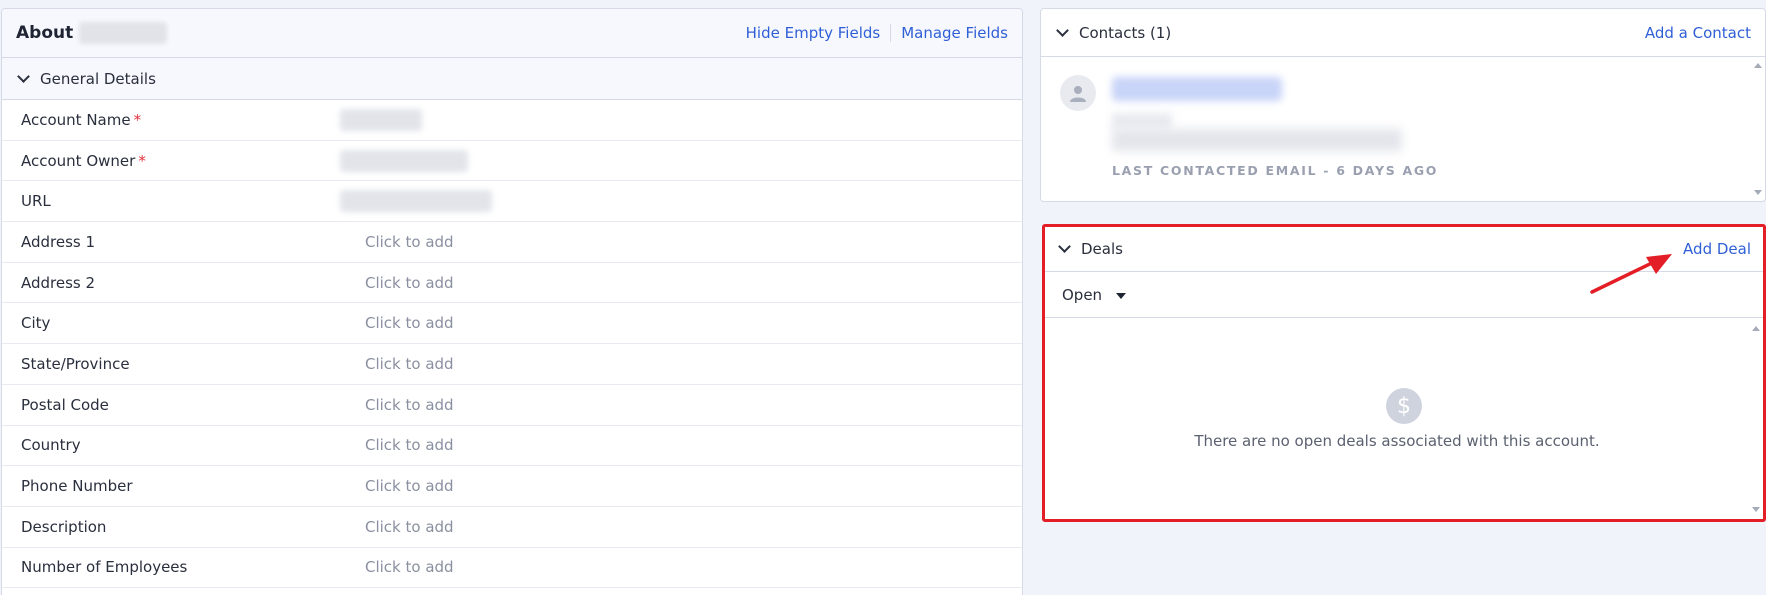 This screenshot has width=1766, height=595. Describe the element at coordinates (104, 567) in the screenshot. I see `field-label: Number of Employees` at that location.